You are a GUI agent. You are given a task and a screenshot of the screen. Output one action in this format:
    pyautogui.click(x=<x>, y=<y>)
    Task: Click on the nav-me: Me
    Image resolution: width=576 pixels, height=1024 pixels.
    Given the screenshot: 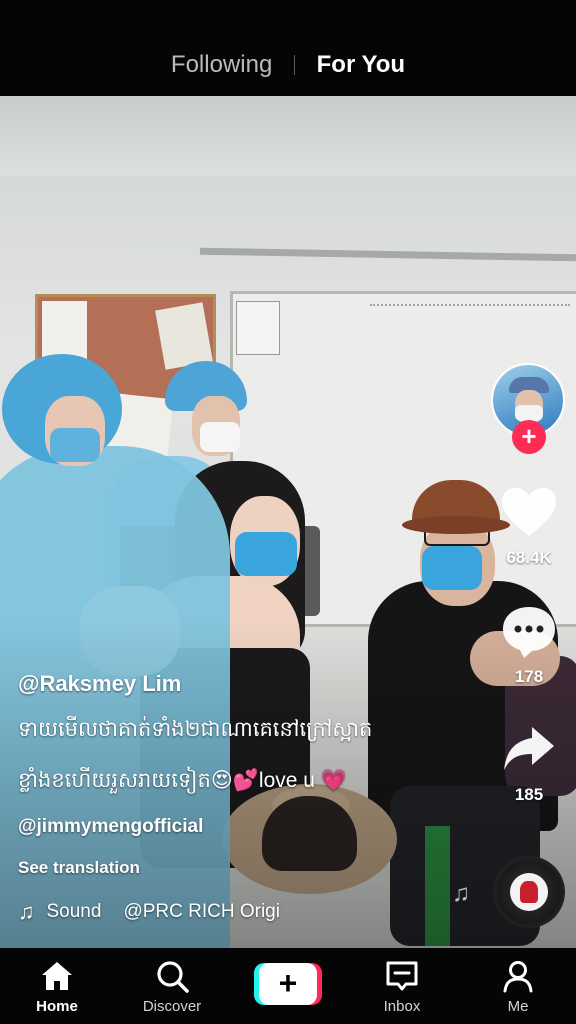 What is the action you would take?
    pyautogui.click(x=518, y=986)
    